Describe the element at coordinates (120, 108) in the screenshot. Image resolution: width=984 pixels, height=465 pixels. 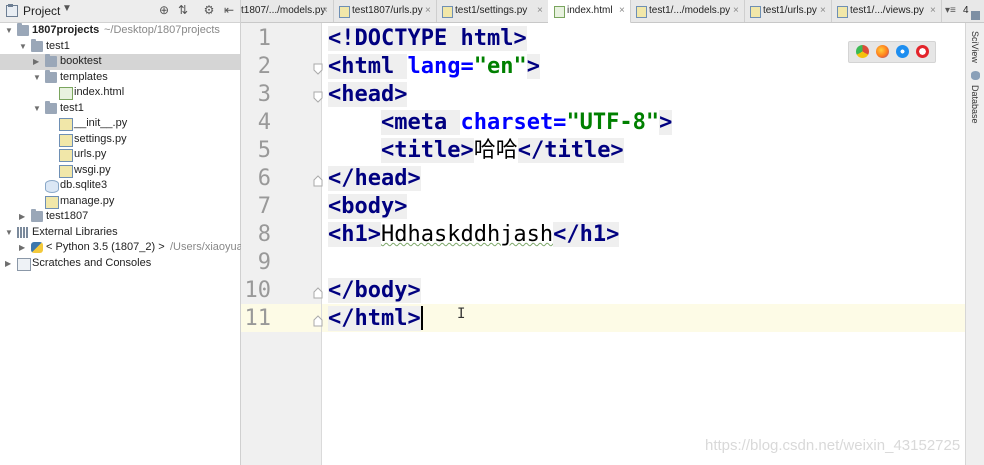
I see `tree-folder-test1-inner: ▼ test1` at that location.